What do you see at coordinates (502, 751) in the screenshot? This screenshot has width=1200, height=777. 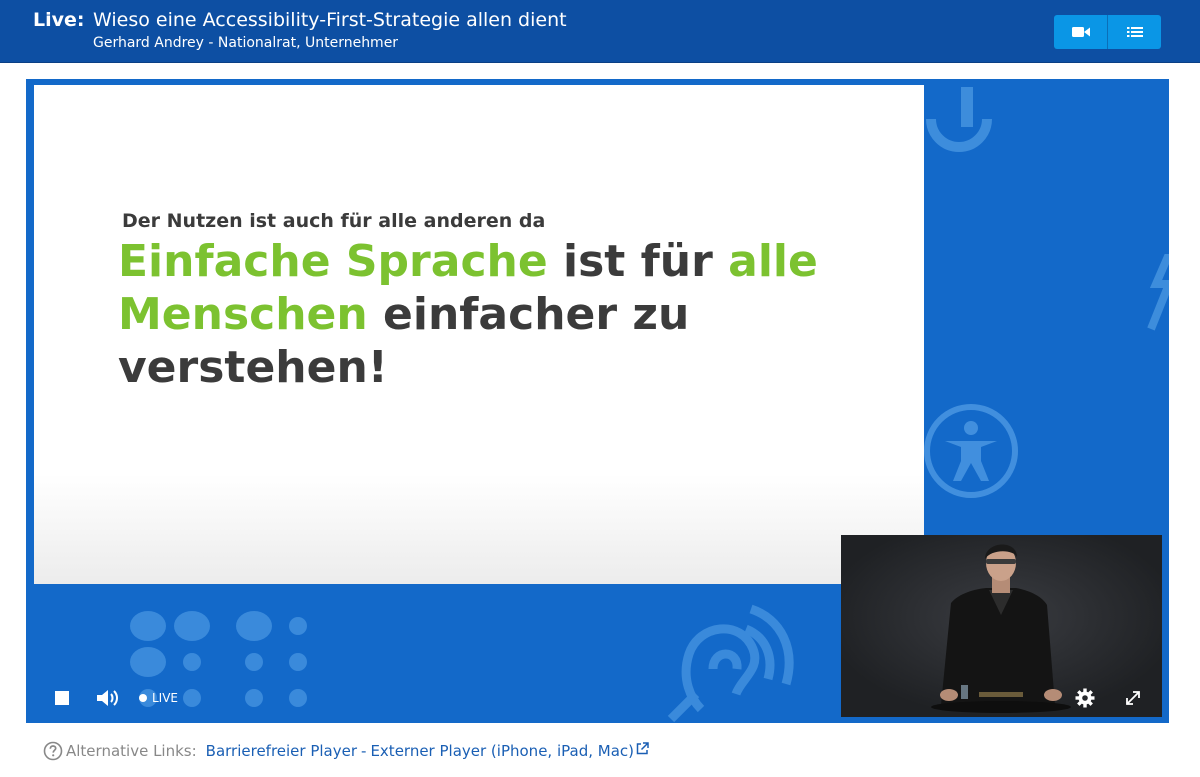 I see `external-player-link: Externer Player (iPhone, iPad, Mac)` at bounding box center [502, 751].